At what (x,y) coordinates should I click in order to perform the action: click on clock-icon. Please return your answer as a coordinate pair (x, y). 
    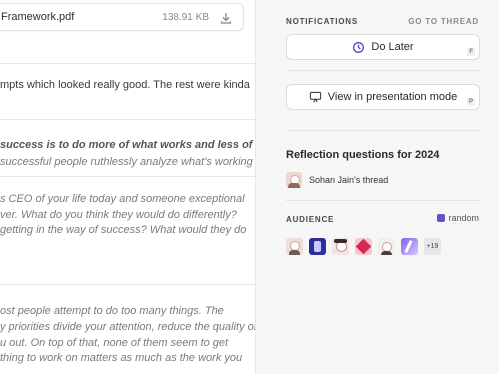
    Looking at the image, I should click on (359, 47).